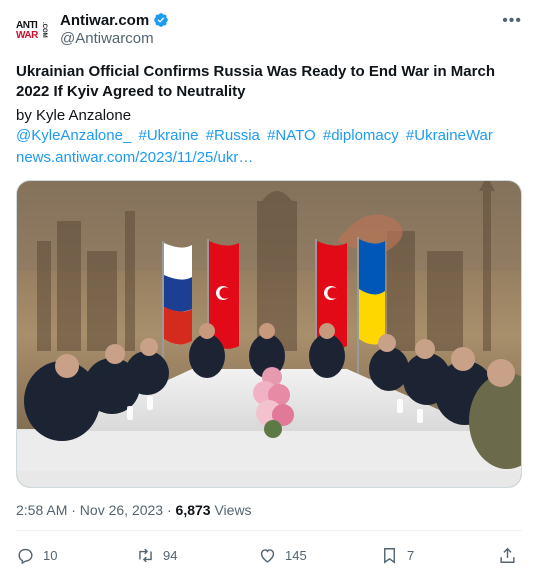  What do you see at coordinates (44, 30) in the screenshot?
I see `avatar-text-side: .COM` at bounding box center [44, 30].